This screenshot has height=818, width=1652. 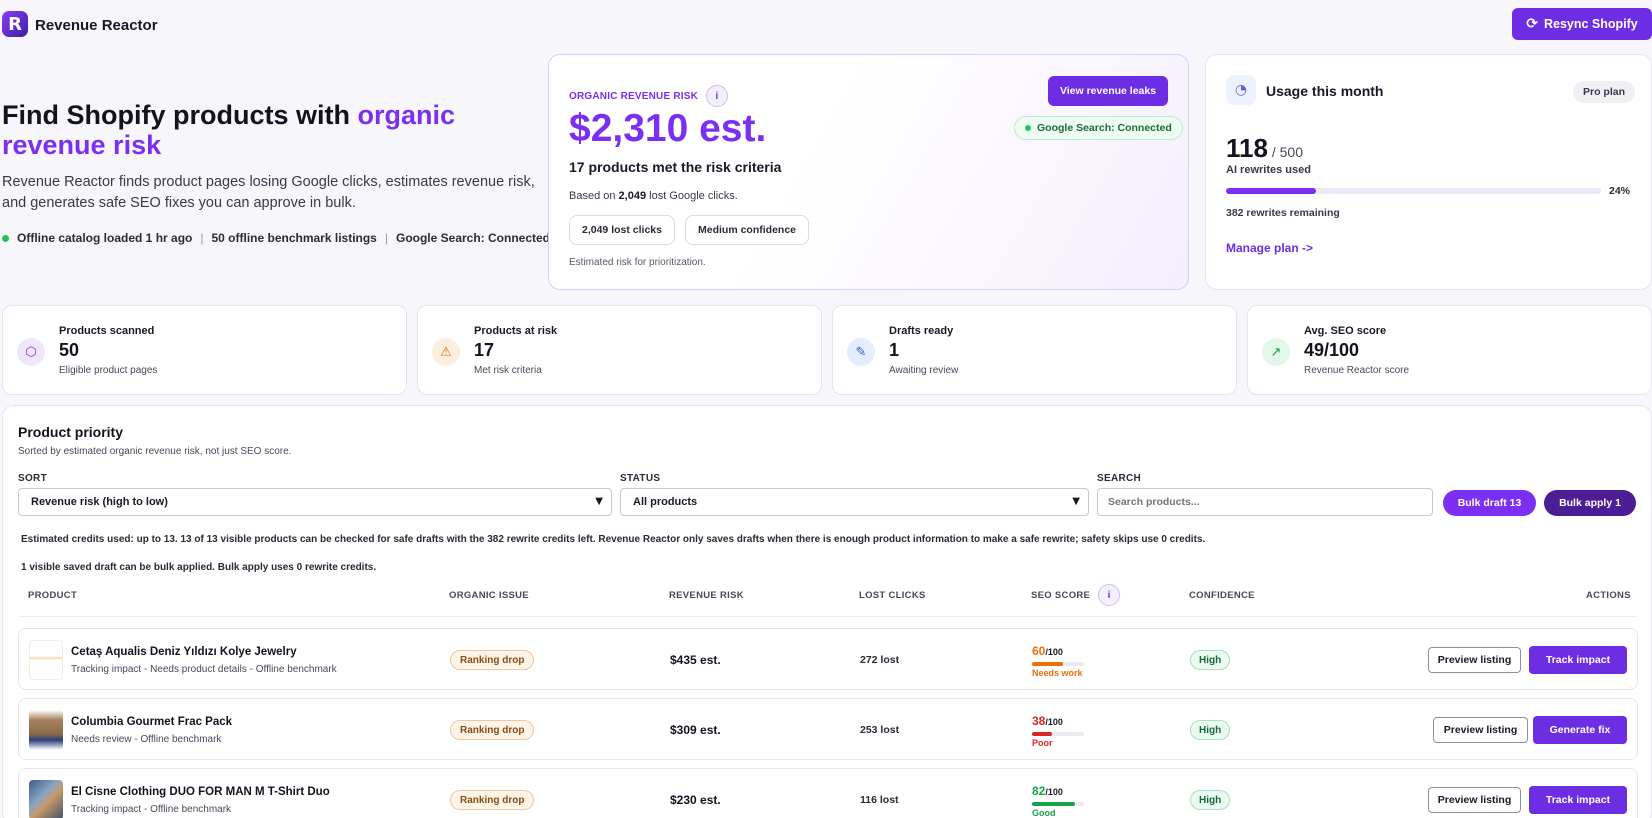 What do you see at coordinates (107, 331) in the screenshot?
I see `stat-label: Products scanned` at bounding box center [107, 331].